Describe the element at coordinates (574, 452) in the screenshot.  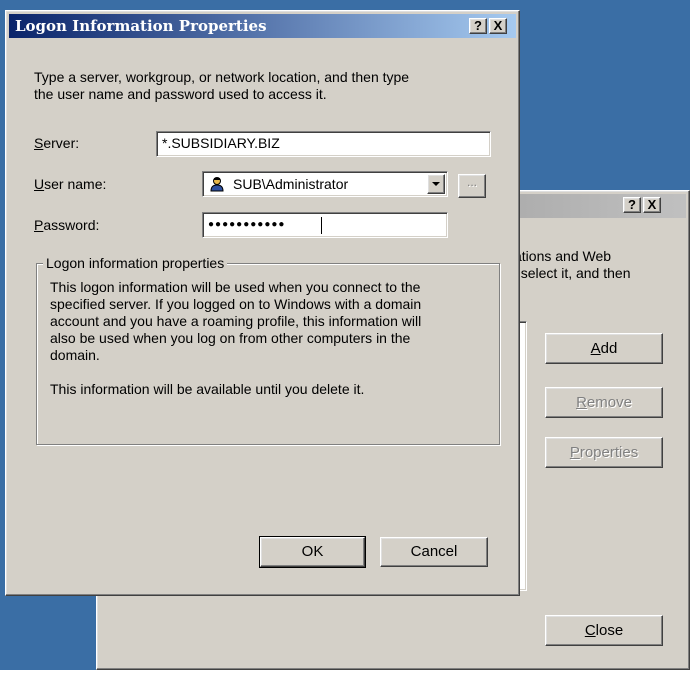
I see `properties-button-access-key: P` at that location.